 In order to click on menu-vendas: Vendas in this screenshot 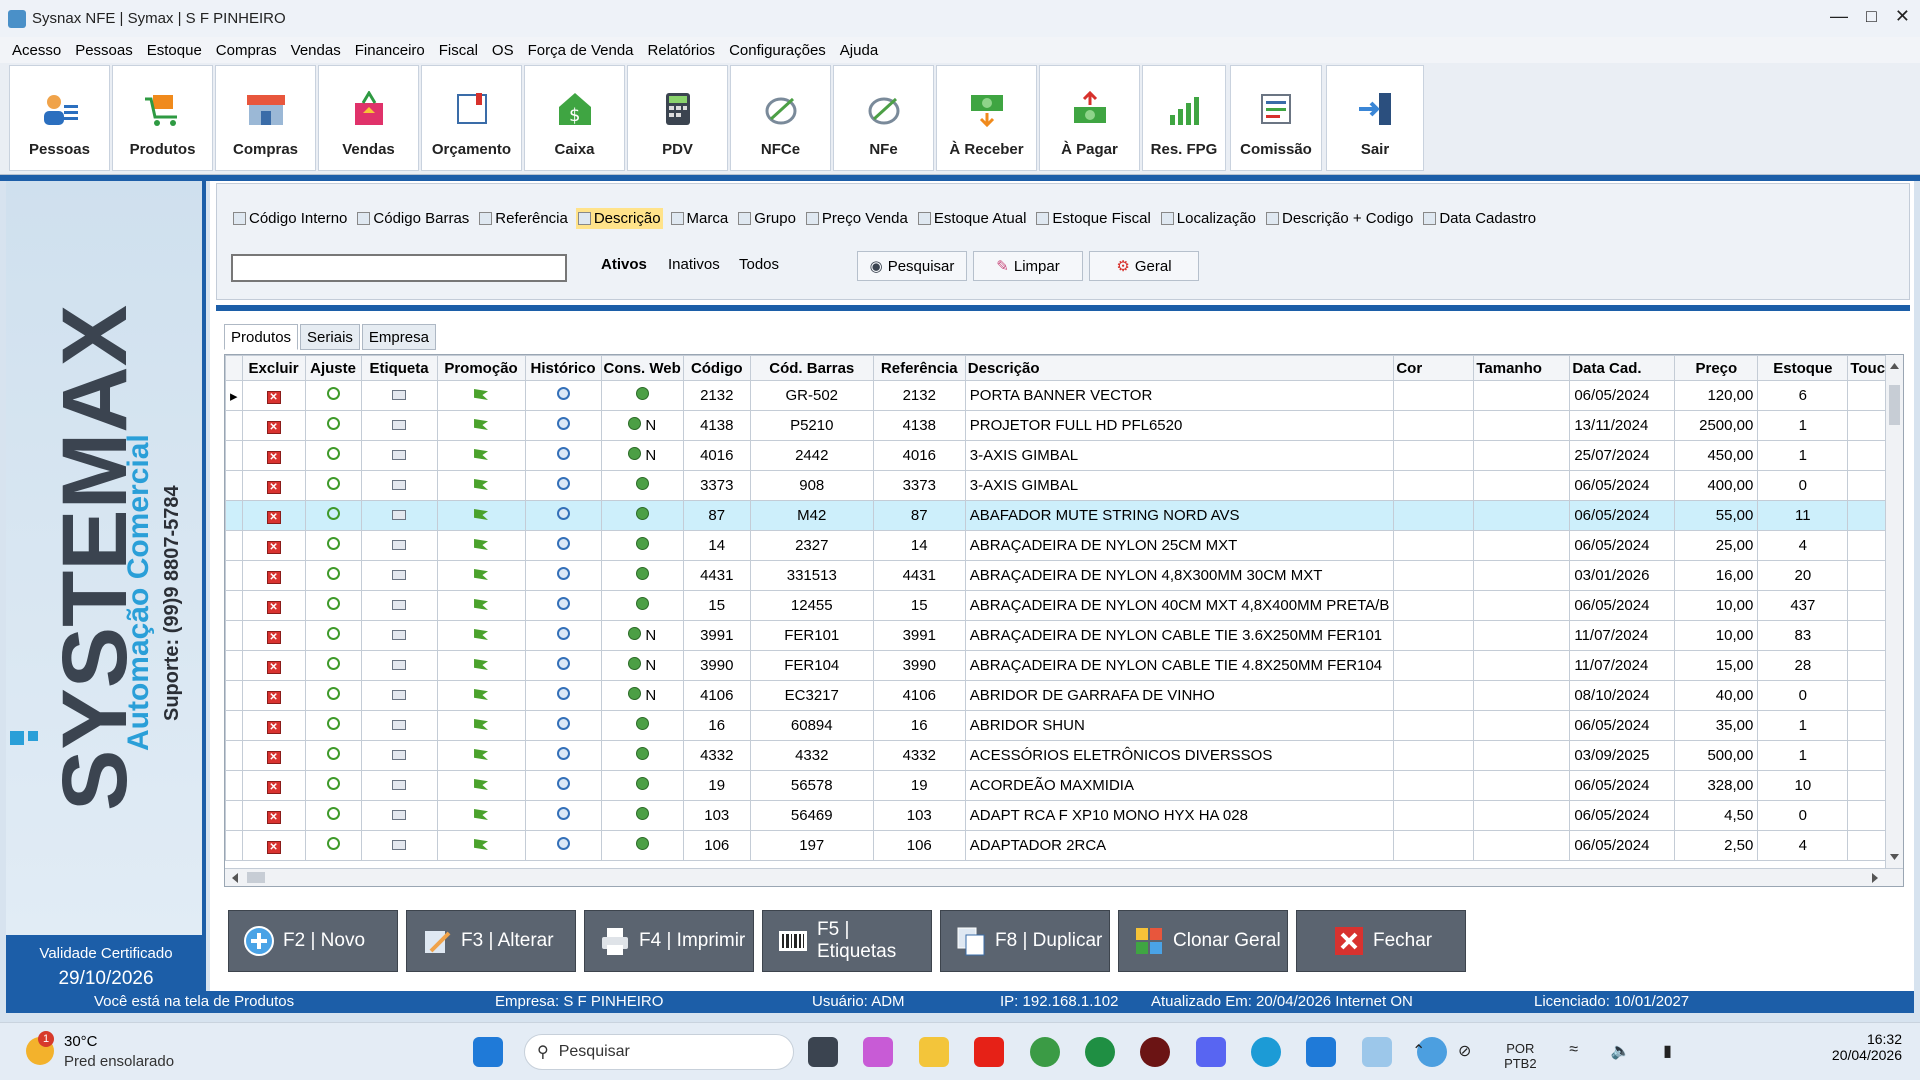, I will do `click(316, 50)`.